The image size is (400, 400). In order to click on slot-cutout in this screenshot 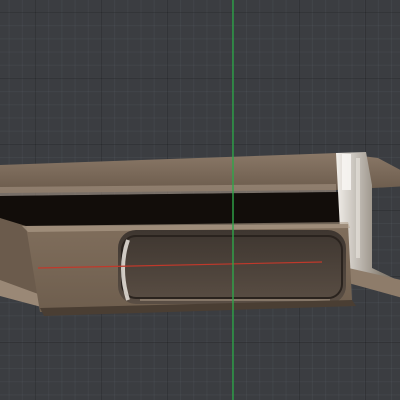, I will do `click(232, 267)`.